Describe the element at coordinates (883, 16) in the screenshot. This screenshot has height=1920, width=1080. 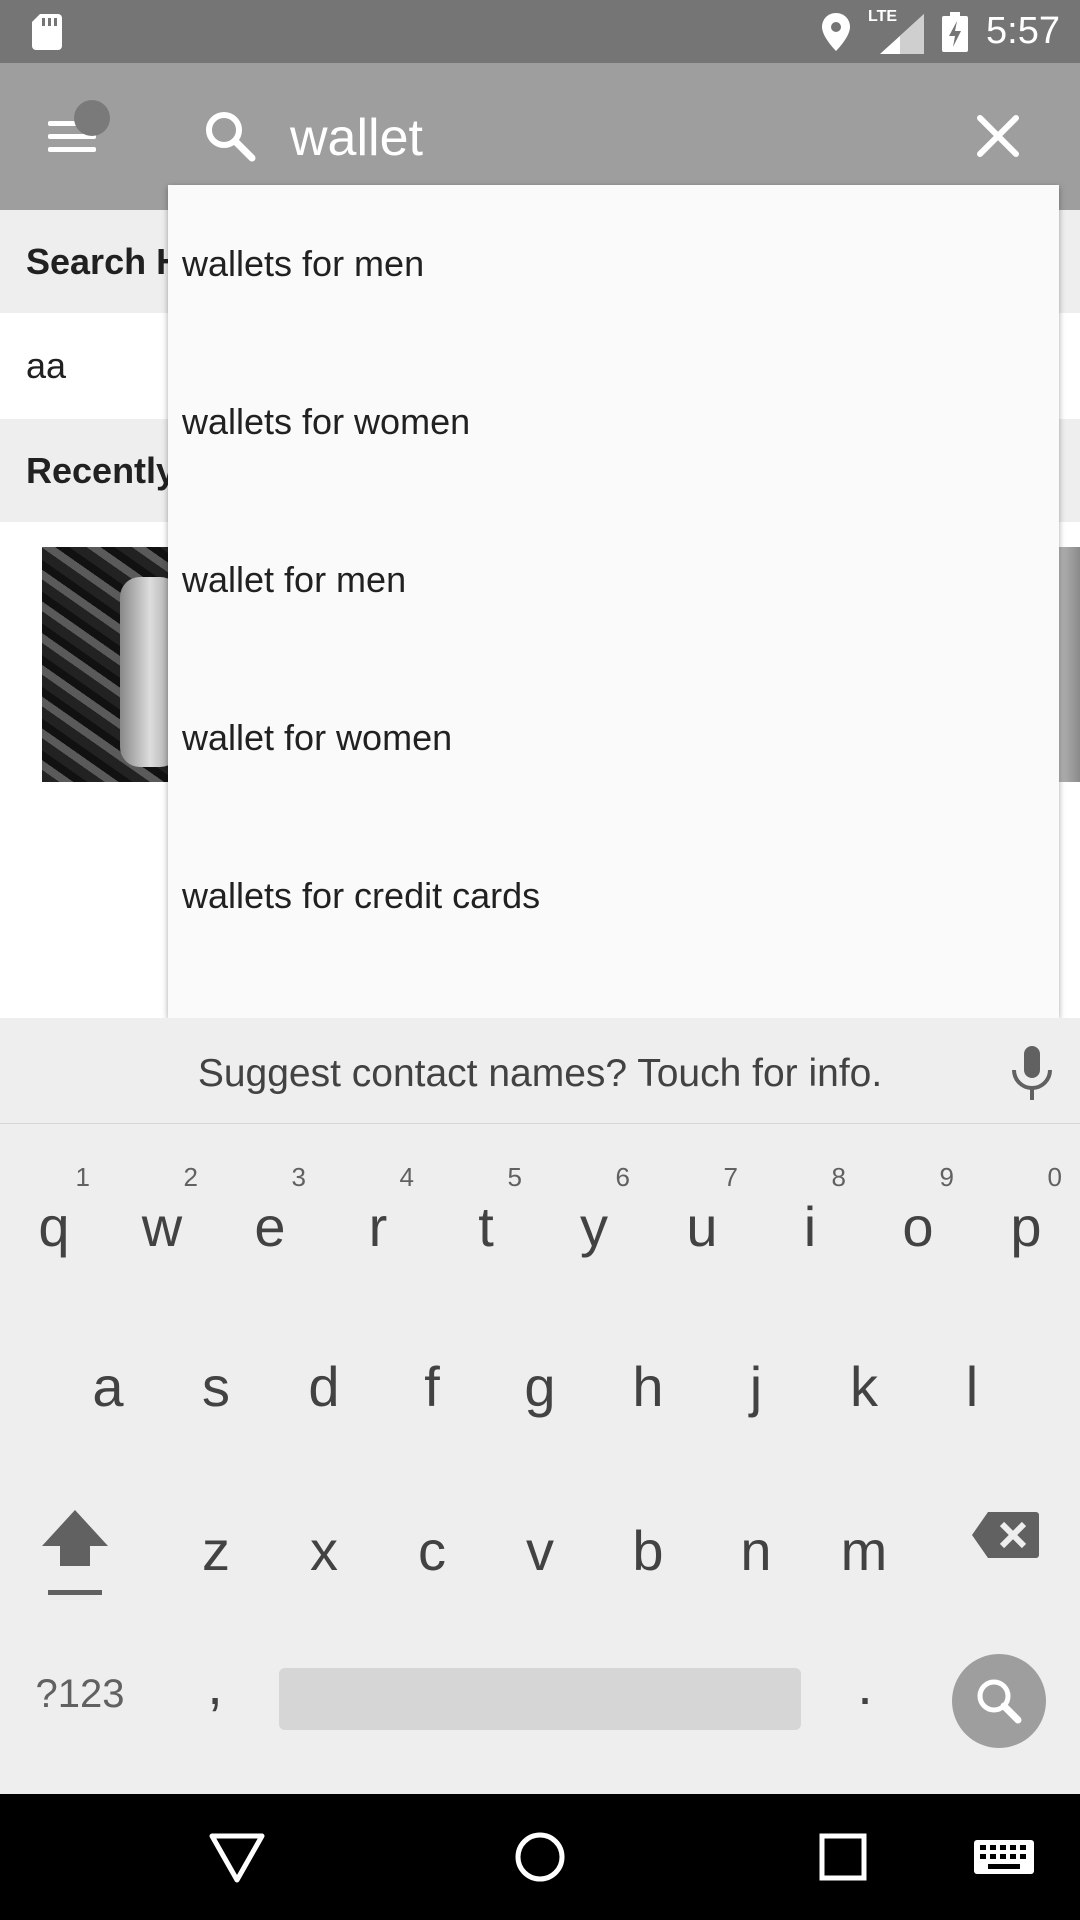
I see `network-type-label: LTE` at that location.